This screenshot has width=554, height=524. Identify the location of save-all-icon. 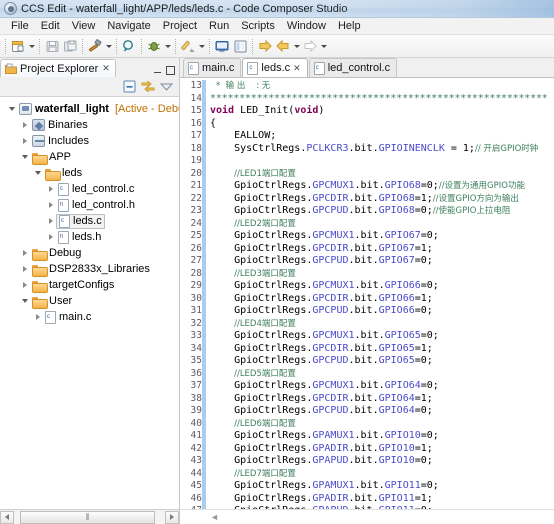
(70, 46).